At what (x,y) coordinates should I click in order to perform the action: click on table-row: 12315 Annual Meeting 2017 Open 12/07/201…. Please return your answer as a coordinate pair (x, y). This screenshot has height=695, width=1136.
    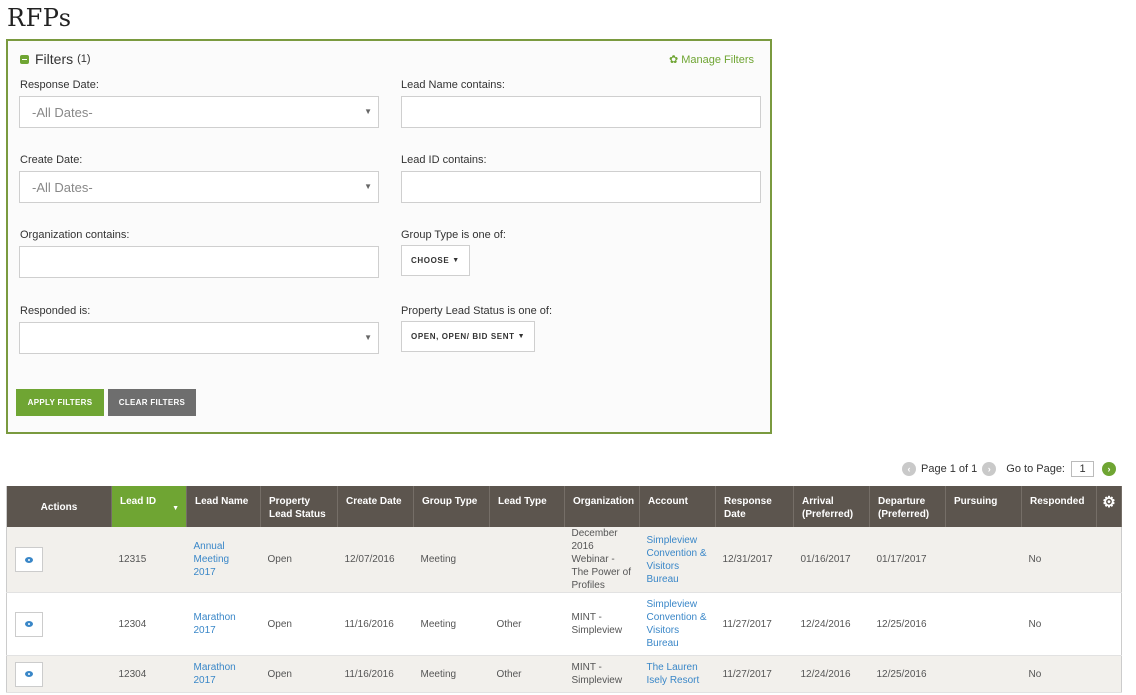
    Looking at the image, I should click on (564, 560).